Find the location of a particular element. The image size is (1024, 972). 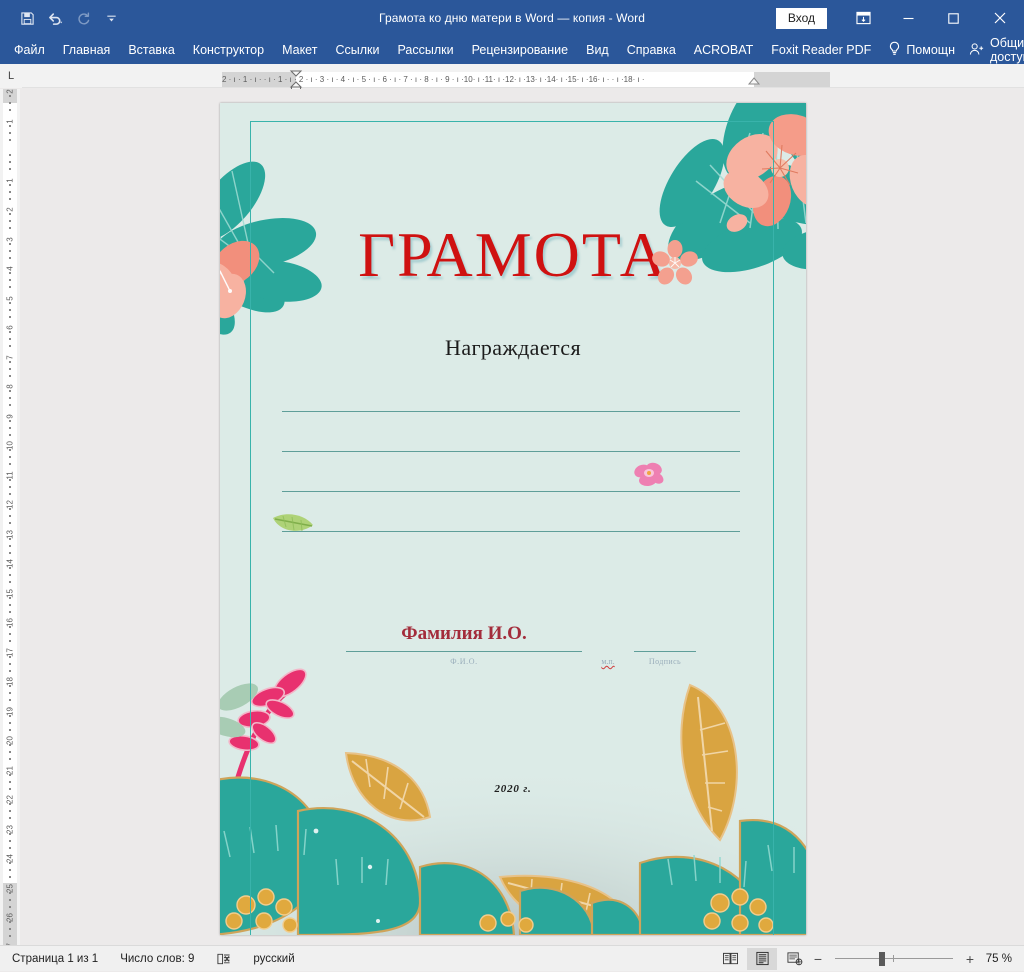

tab-help: Справка is located at coordinates (651, 50).